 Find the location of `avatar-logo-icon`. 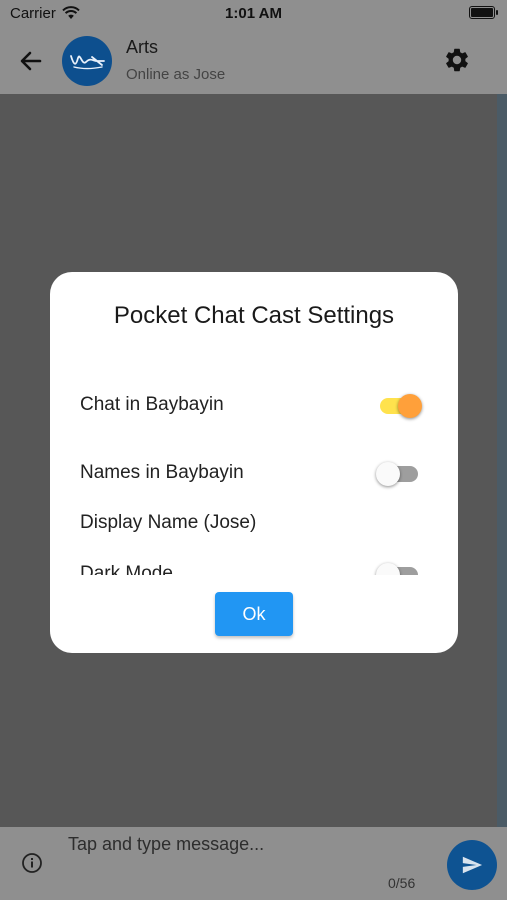

avatar-logo-icon is located at coordinates (87, 62).